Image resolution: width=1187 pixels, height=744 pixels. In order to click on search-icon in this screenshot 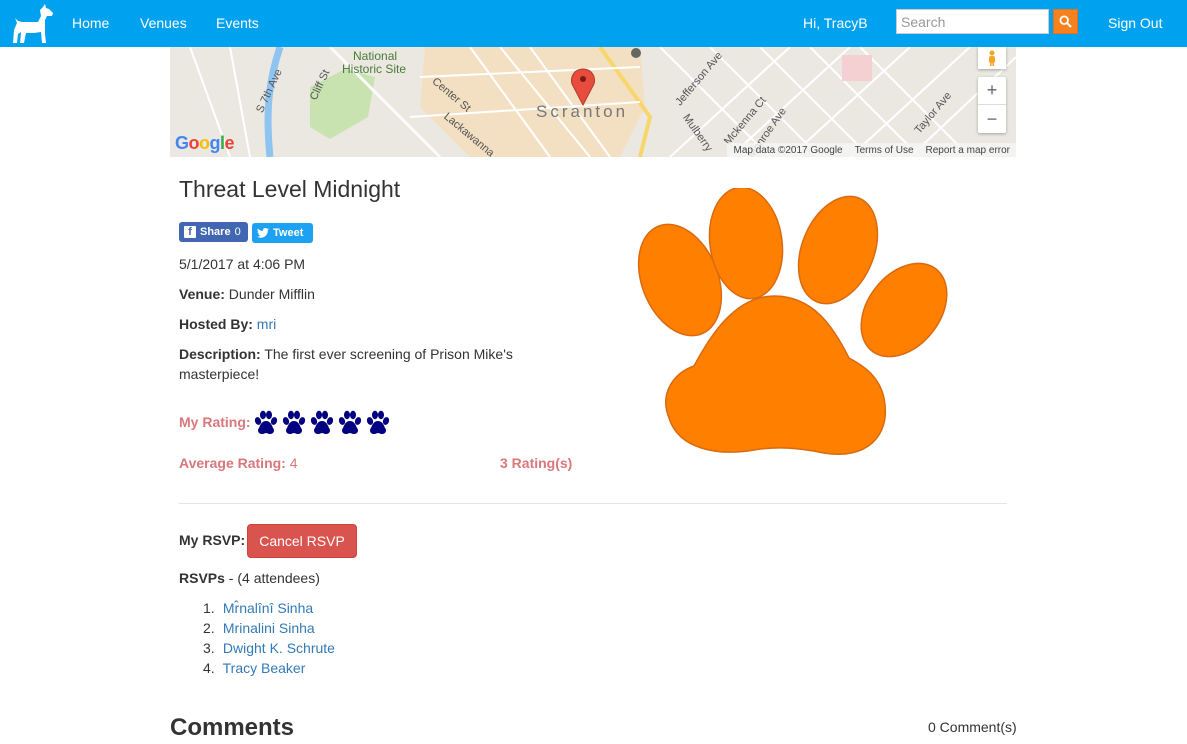, I will do `click(1065, 21)`.